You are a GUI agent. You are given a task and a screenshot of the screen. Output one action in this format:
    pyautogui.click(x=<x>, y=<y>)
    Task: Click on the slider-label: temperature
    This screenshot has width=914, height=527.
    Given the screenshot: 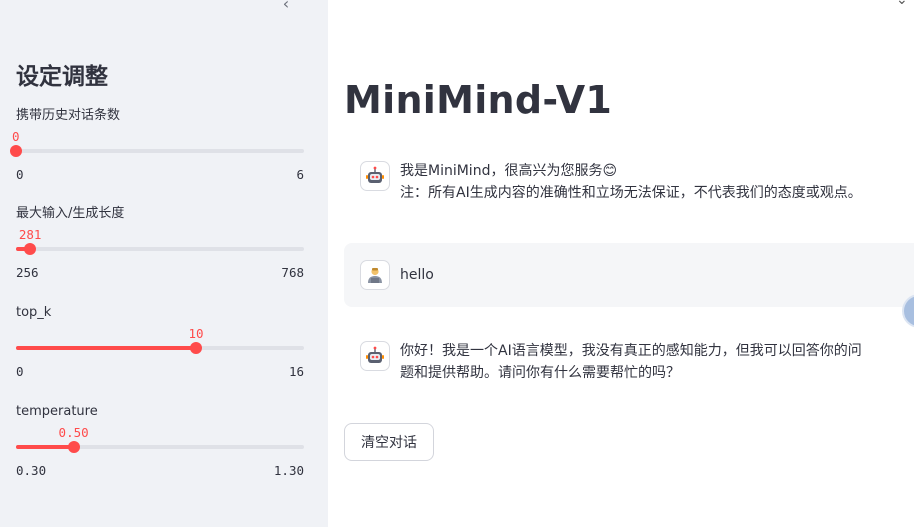 What is the action you would take?
    pyautogui.click(x=57, y=411)
    